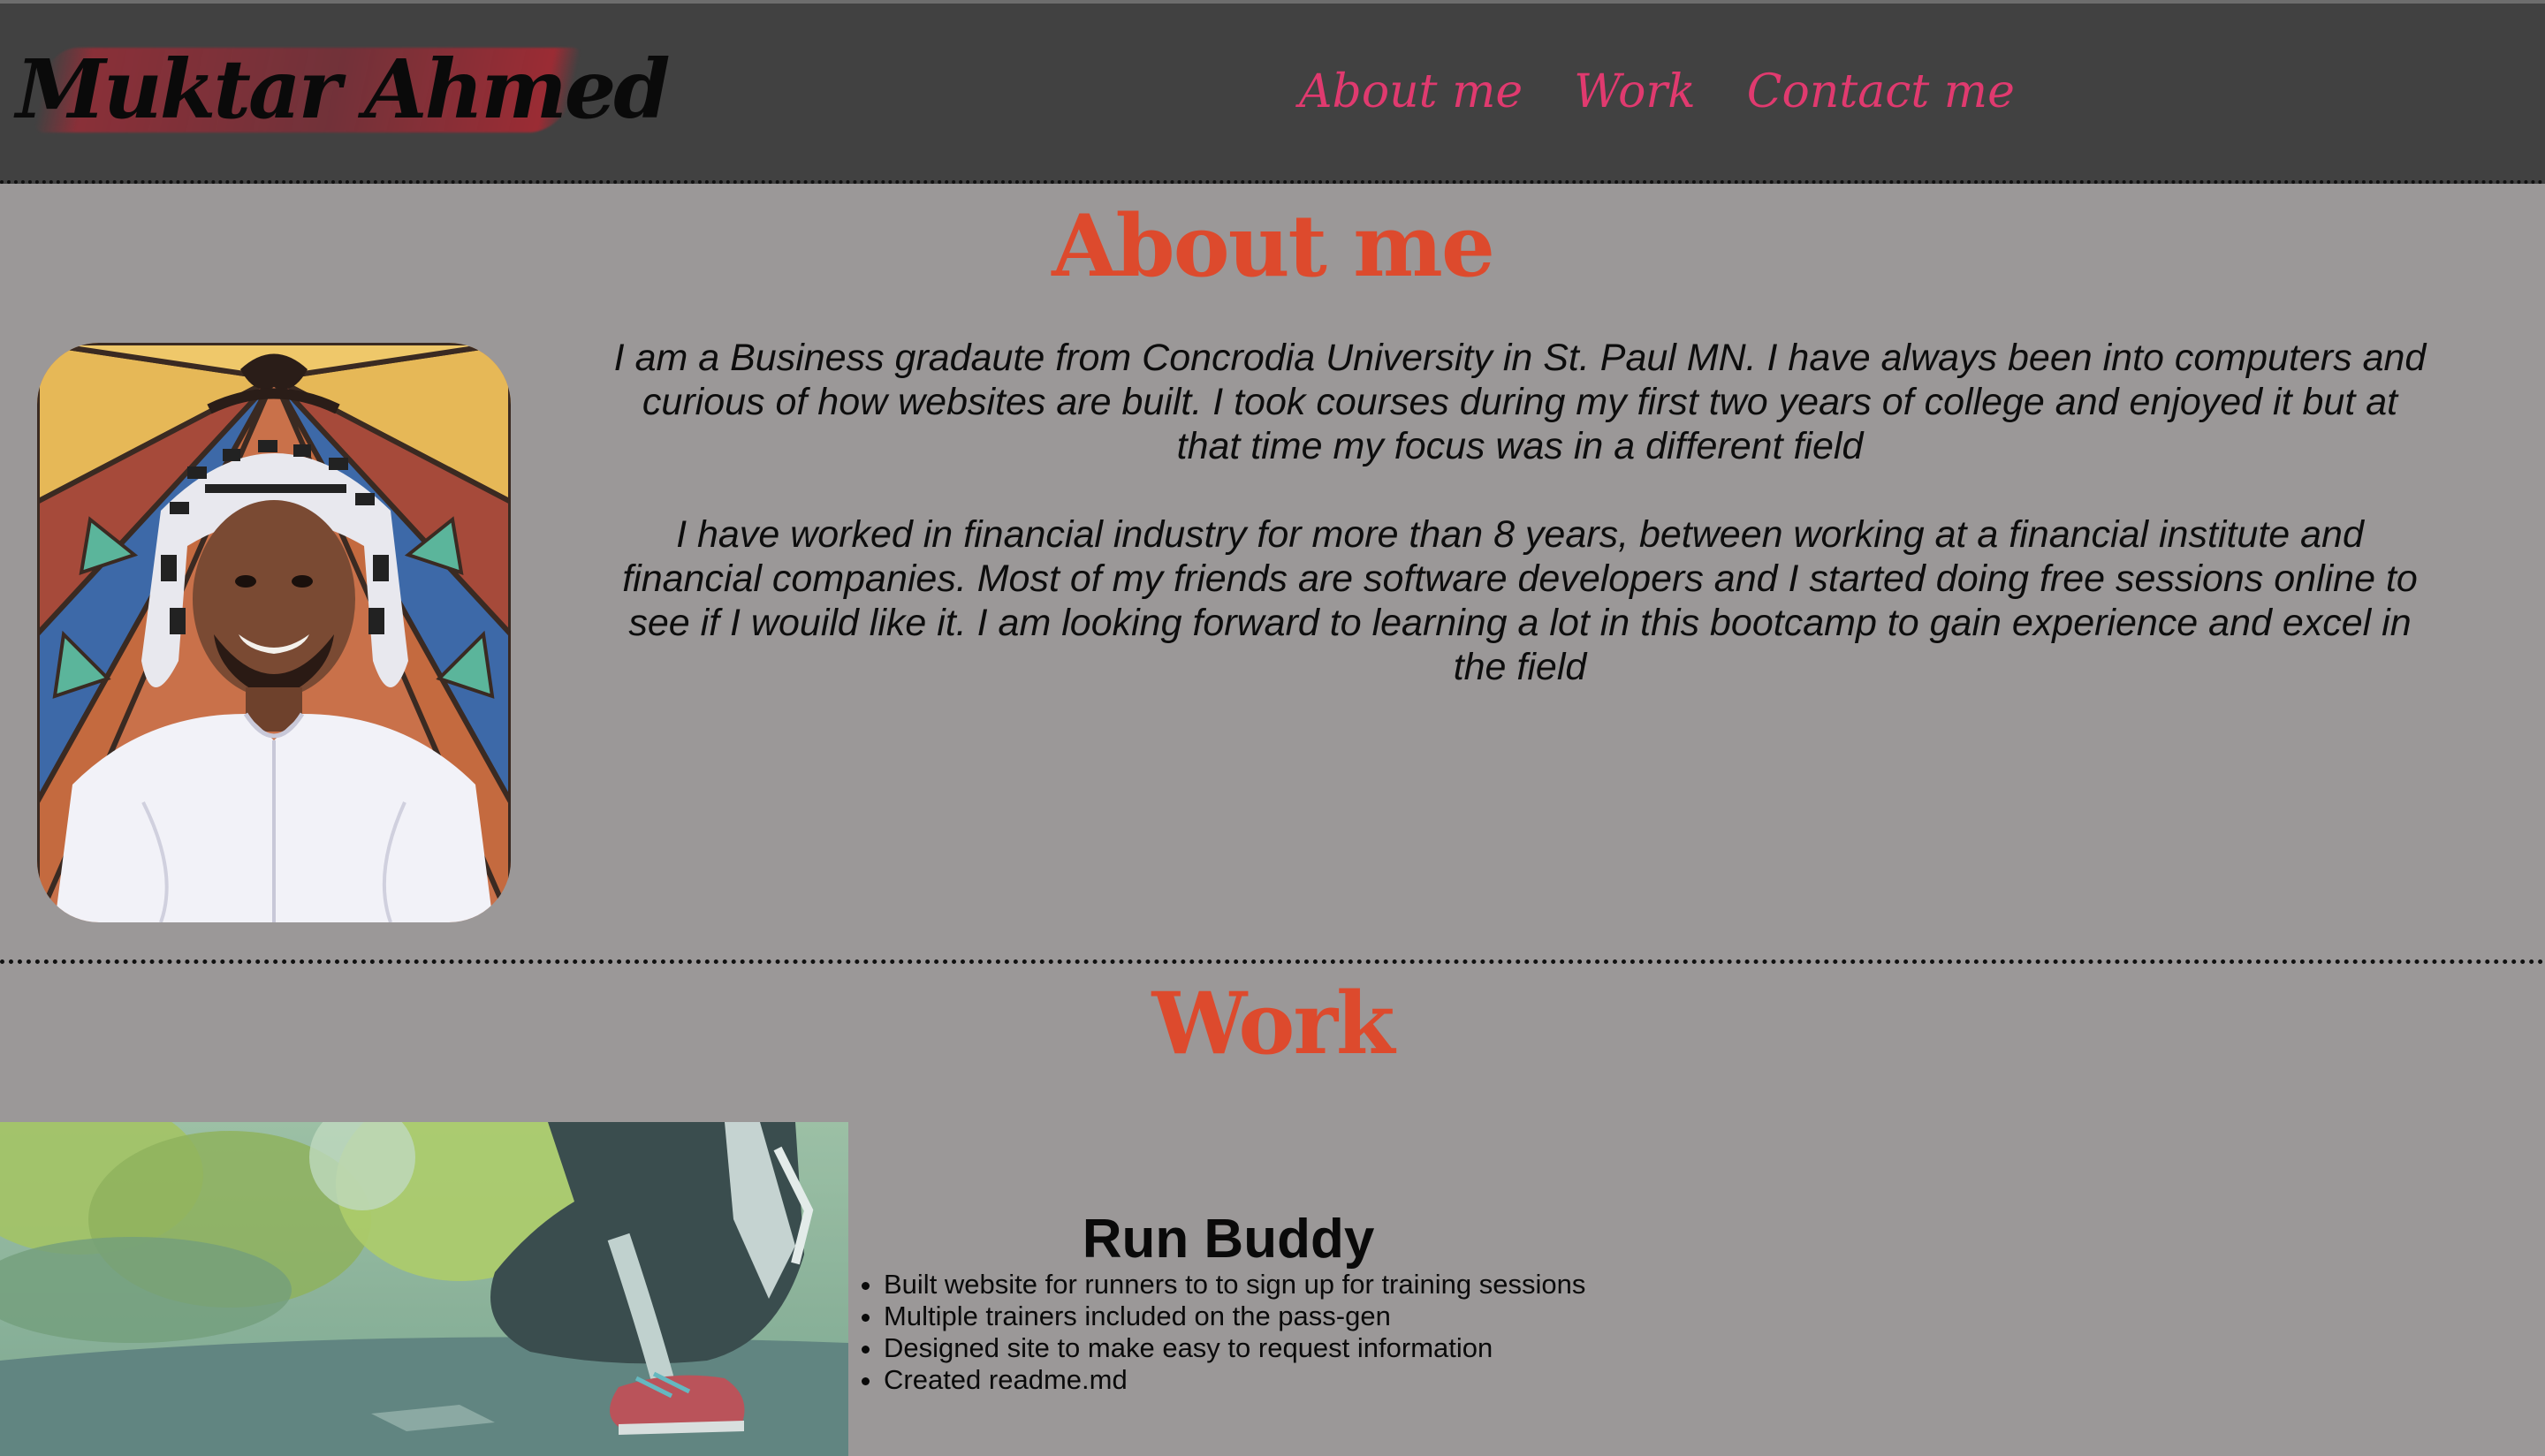 The height and width of the screenshot is (1456, 2545). I want to click on brand-name: Muktar Ahmed, so click(343, 89).